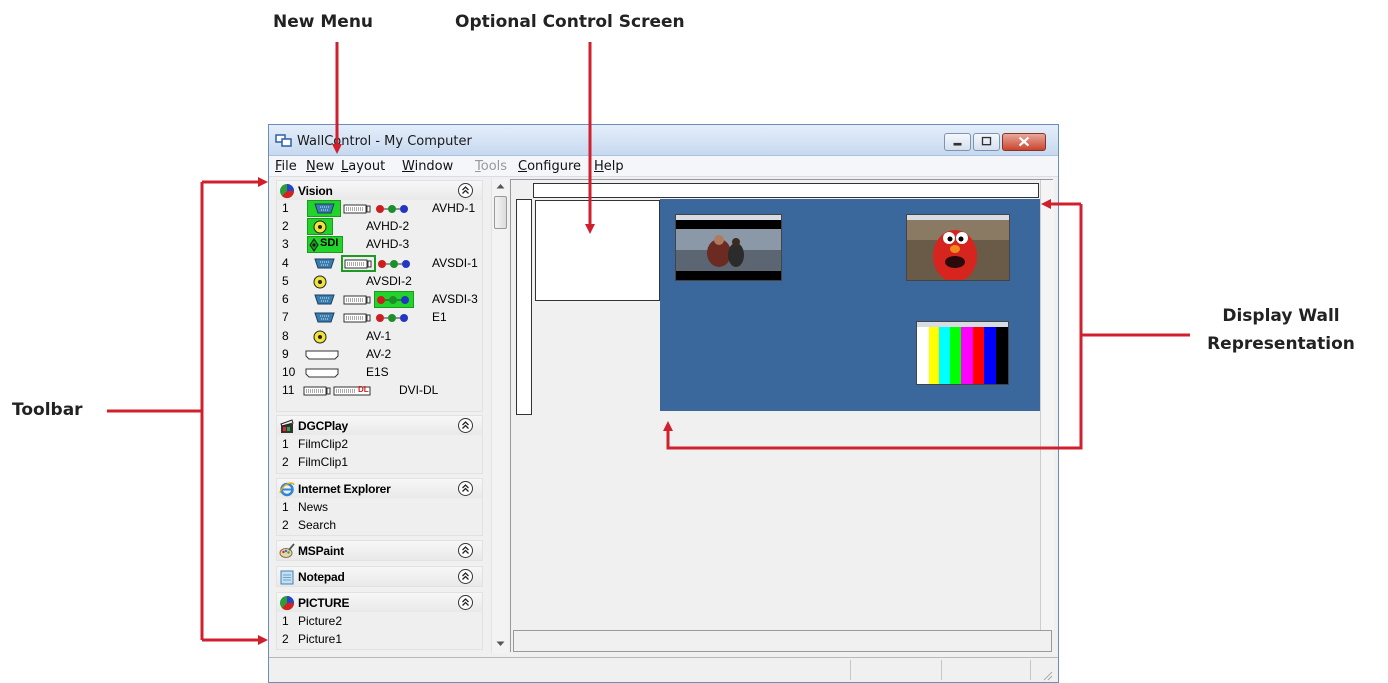 Image resolution: width=1388 pixels, height=683 pixels. Describe the element at coordinates (957, 142) in the screenshot. I see `minimize-button` at that location.